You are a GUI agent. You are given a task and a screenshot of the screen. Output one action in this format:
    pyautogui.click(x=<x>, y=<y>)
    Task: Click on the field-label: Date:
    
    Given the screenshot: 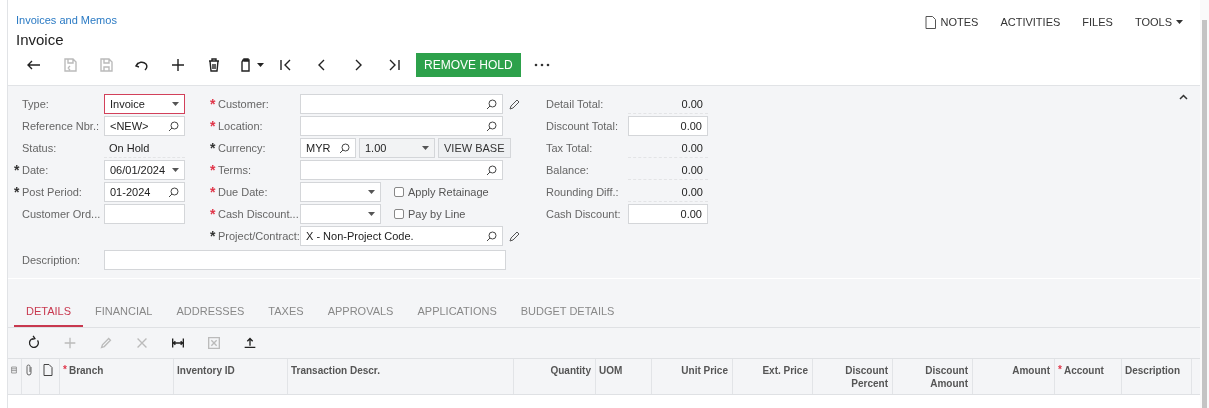 What is the action you would take?
    pyautogui.click(x=36, y=170)
    